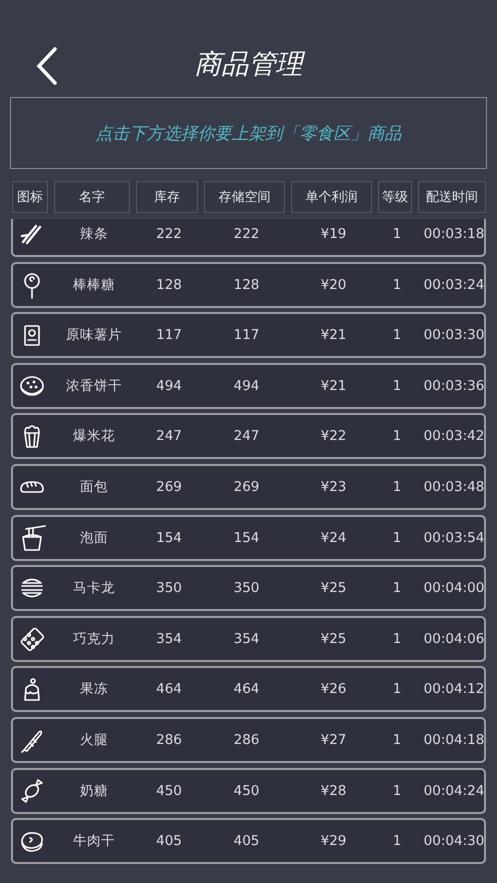  Describe the element at coordinates (94, 234) in the screenshot. I see `product-name: 辣条` at that location.